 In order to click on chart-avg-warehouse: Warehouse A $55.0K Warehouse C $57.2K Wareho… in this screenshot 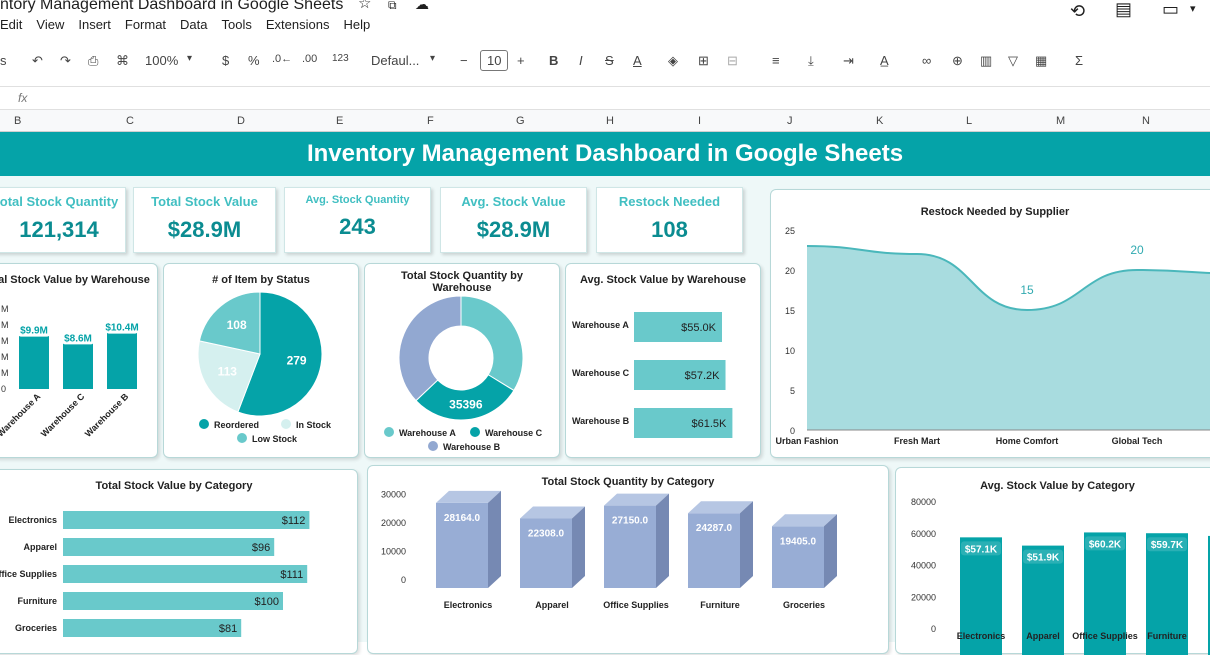, I will do `click(652, 375)`.